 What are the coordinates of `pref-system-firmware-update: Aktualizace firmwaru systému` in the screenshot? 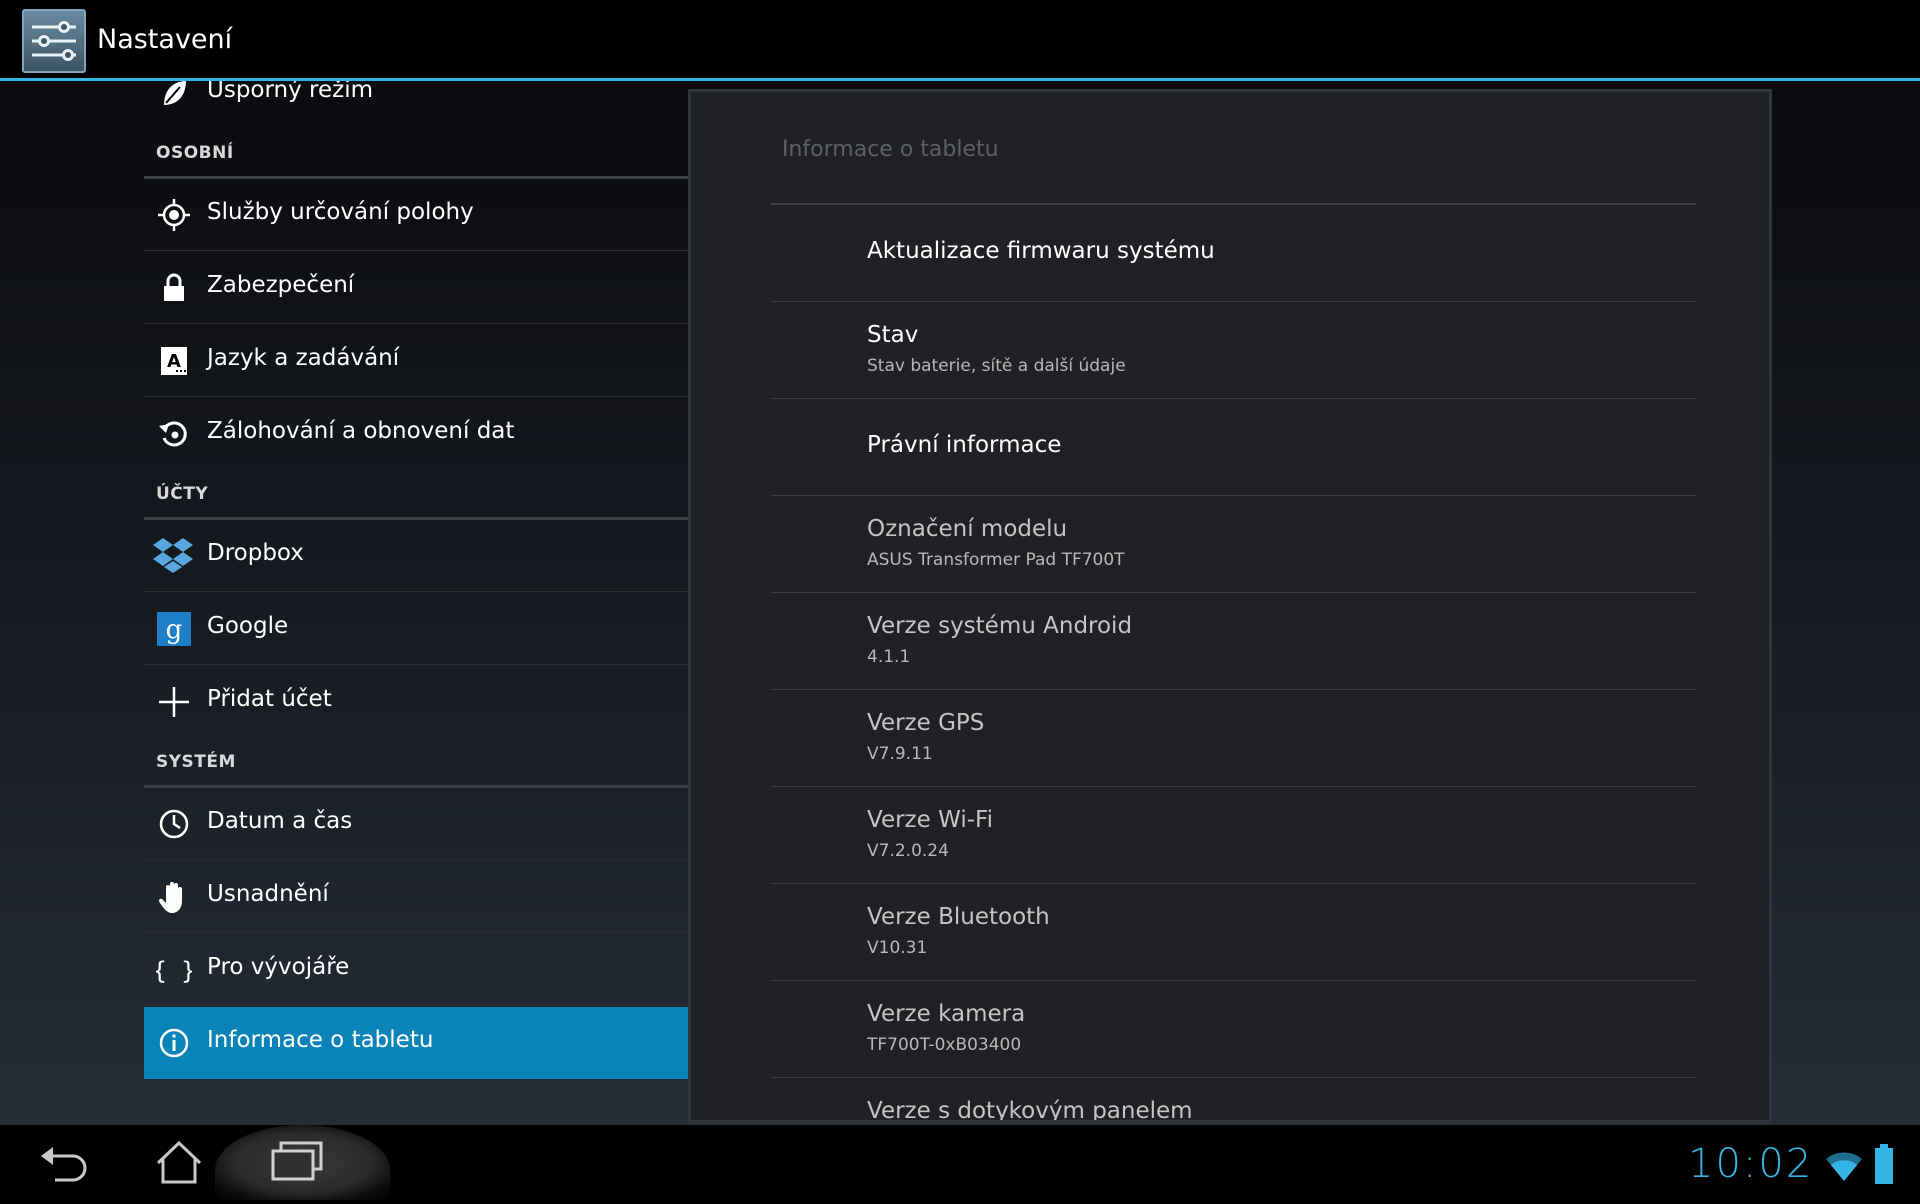 It's located at (1233, 253).